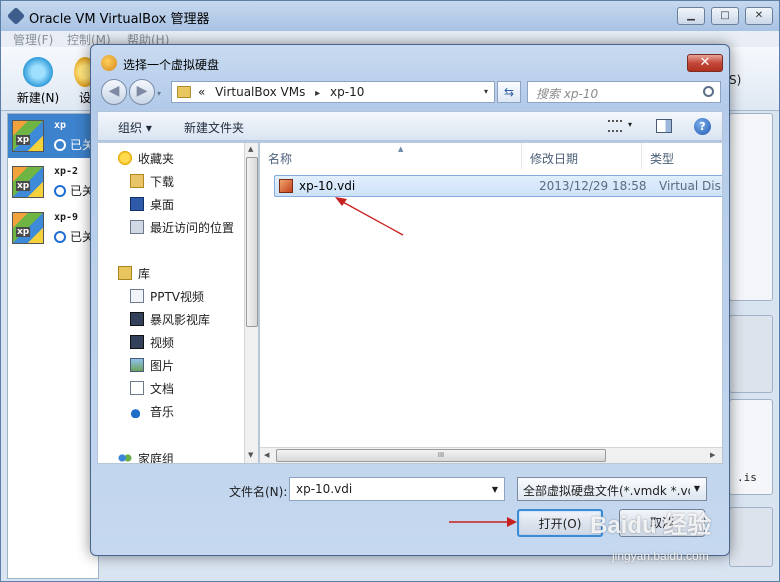 The height and width of the screenshot is (582, 780). I want to click on refresh-button: ⇆, so click(509, 92).